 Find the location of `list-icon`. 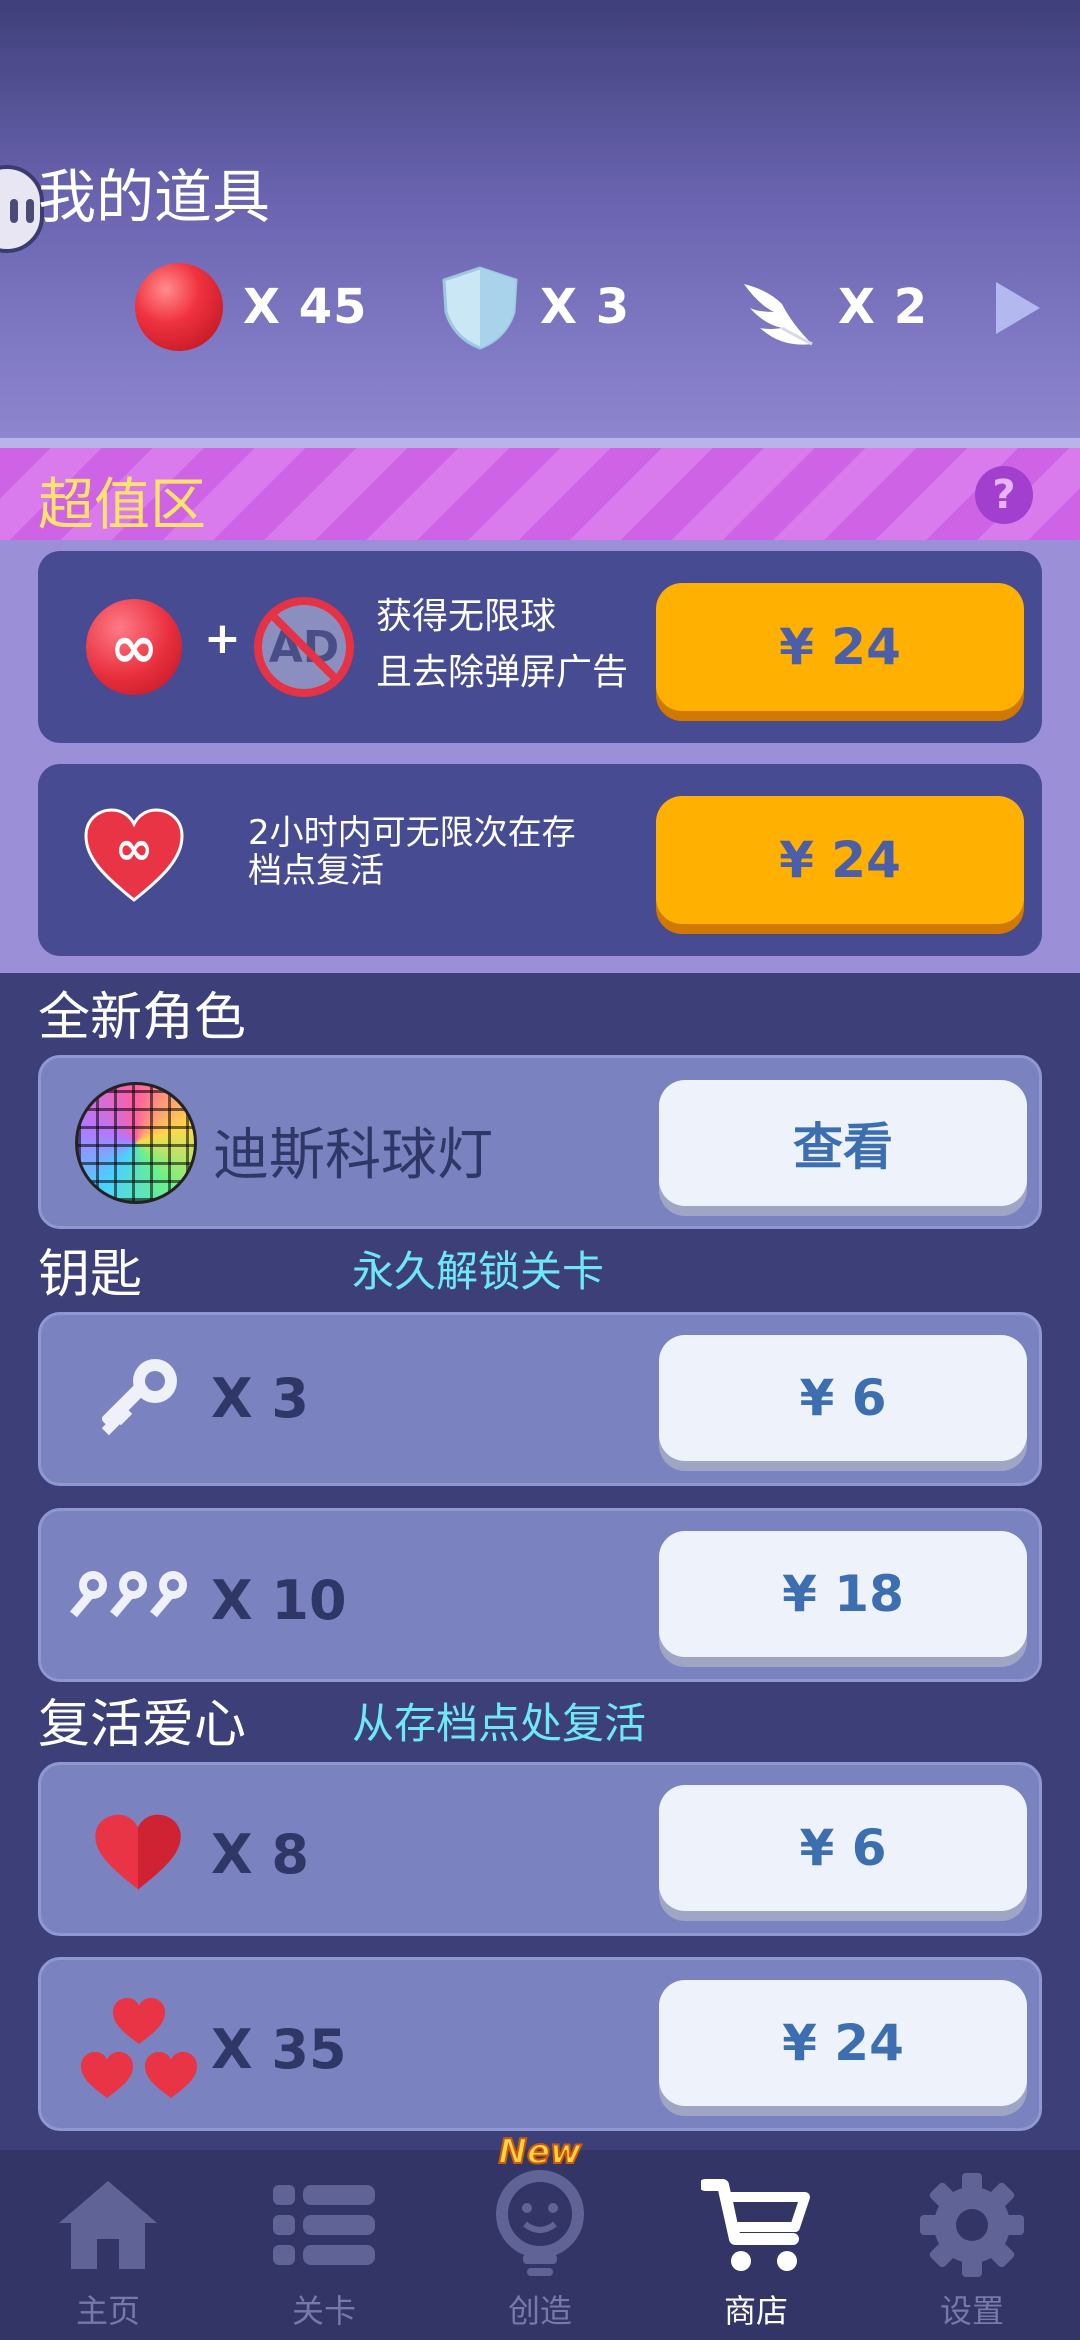

list-icon is located at coordinates (324, 2225).